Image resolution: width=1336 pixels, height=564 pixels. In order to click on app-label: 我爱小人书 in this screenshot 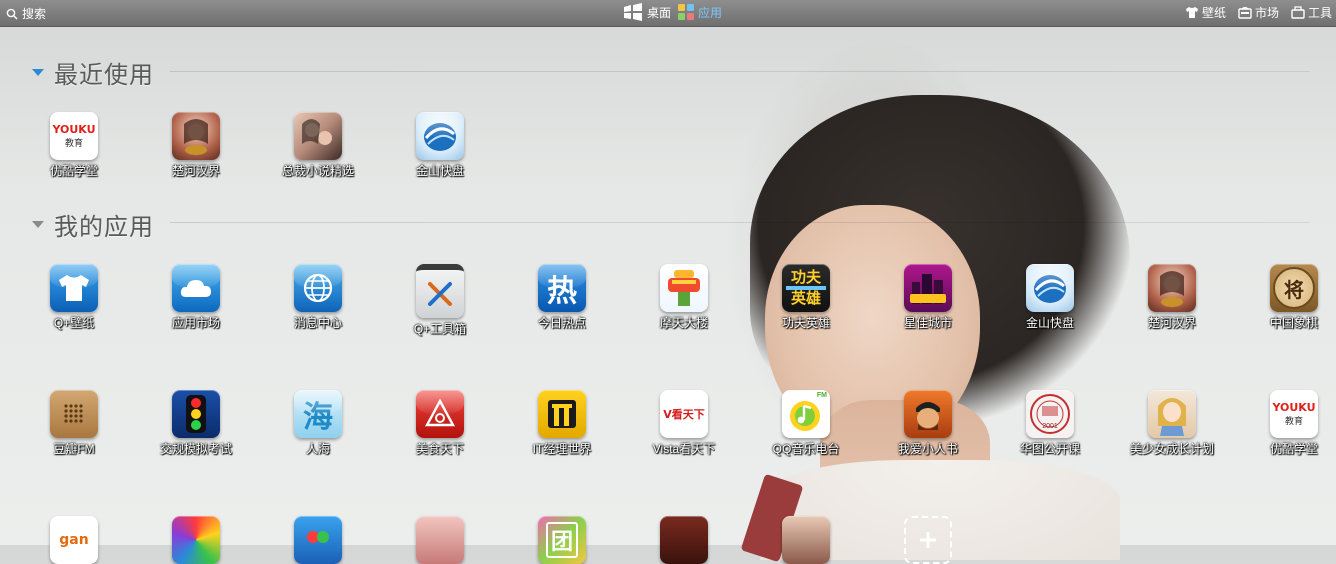, I will do `click(927, 449)`.